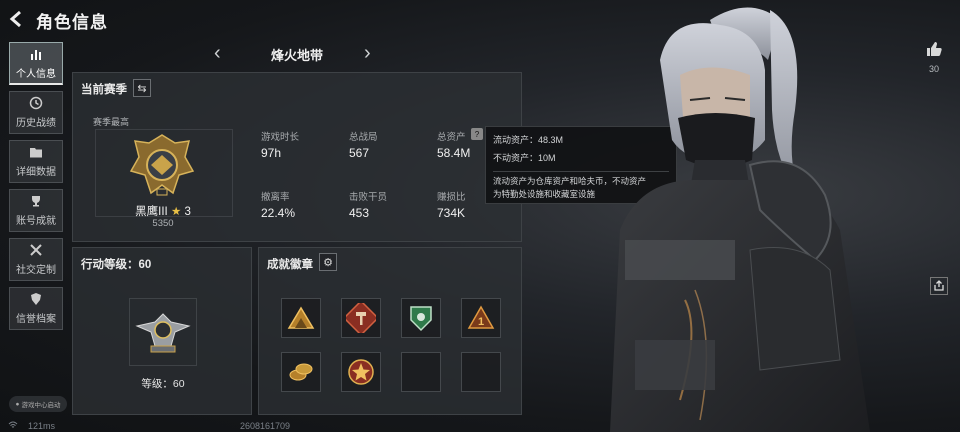 This screenshot has height=432, width=960. What do you see at coordinates (290, 265) in the screenshot?
I see `badges-title: 成就徽章` at bounding box center [290, 265].